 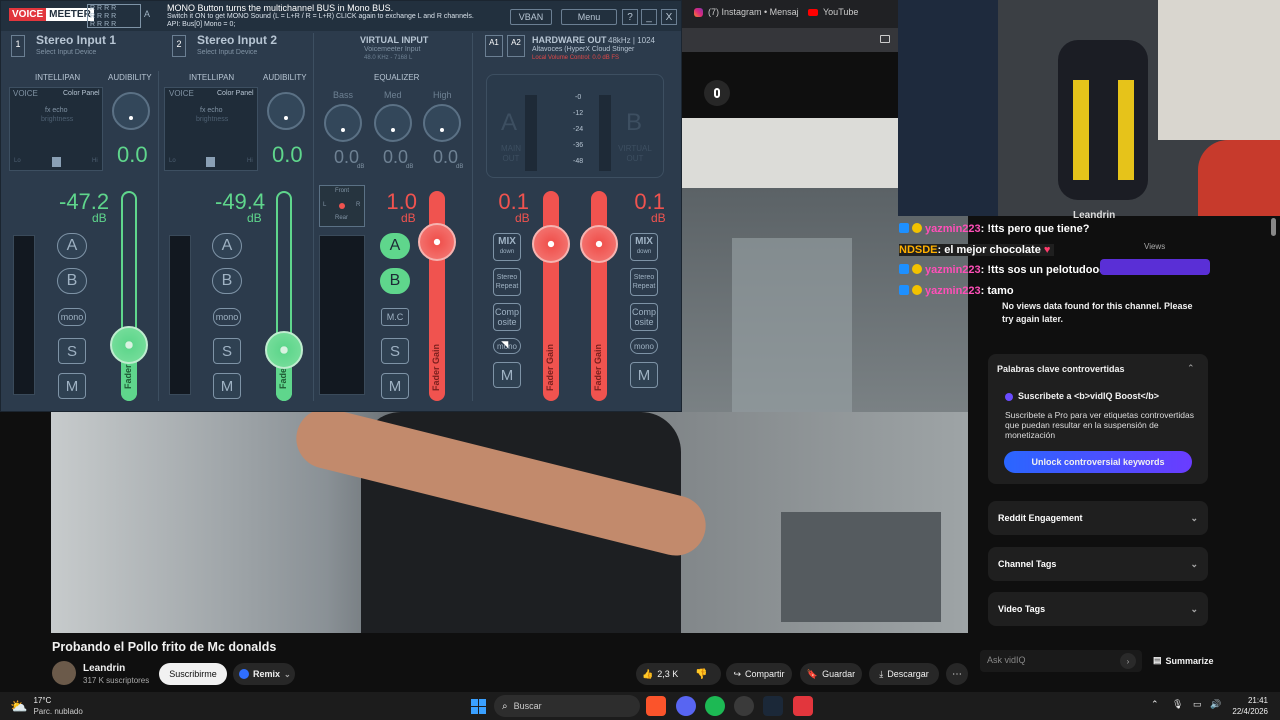 I want to click on strip2-solo-button: S, so click(x=227, y=351).